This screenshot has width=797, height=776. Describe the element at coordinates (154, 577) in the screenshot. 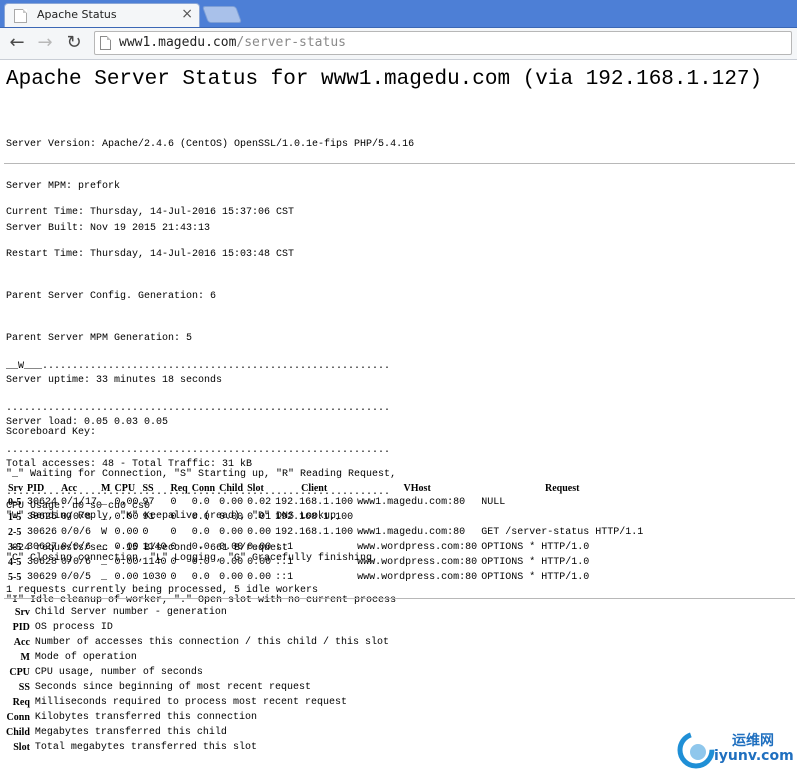

I see `cell-ss: 1030` at that location.